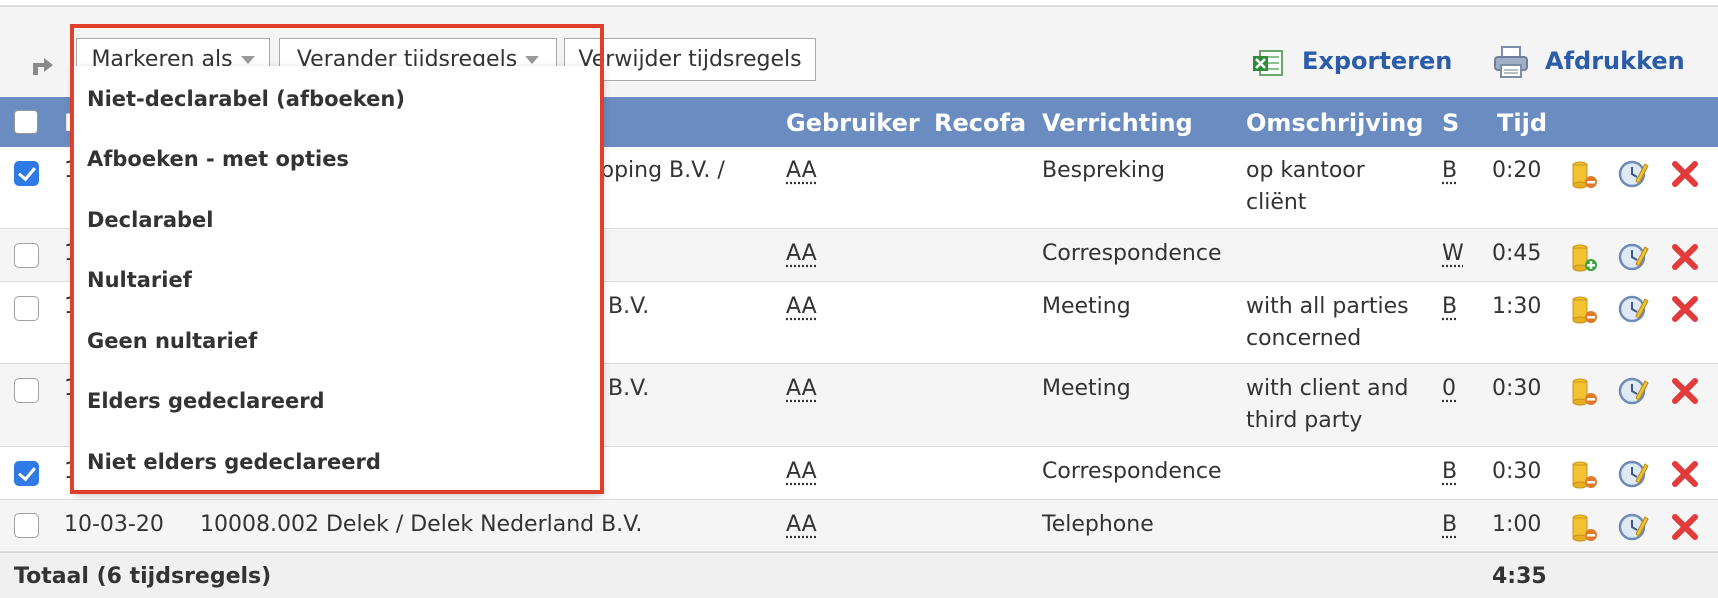 The image size is (1718, 598). Describe the element at coordinates (1453, 254) in the screenshot. I see `row-status: W` at that location.